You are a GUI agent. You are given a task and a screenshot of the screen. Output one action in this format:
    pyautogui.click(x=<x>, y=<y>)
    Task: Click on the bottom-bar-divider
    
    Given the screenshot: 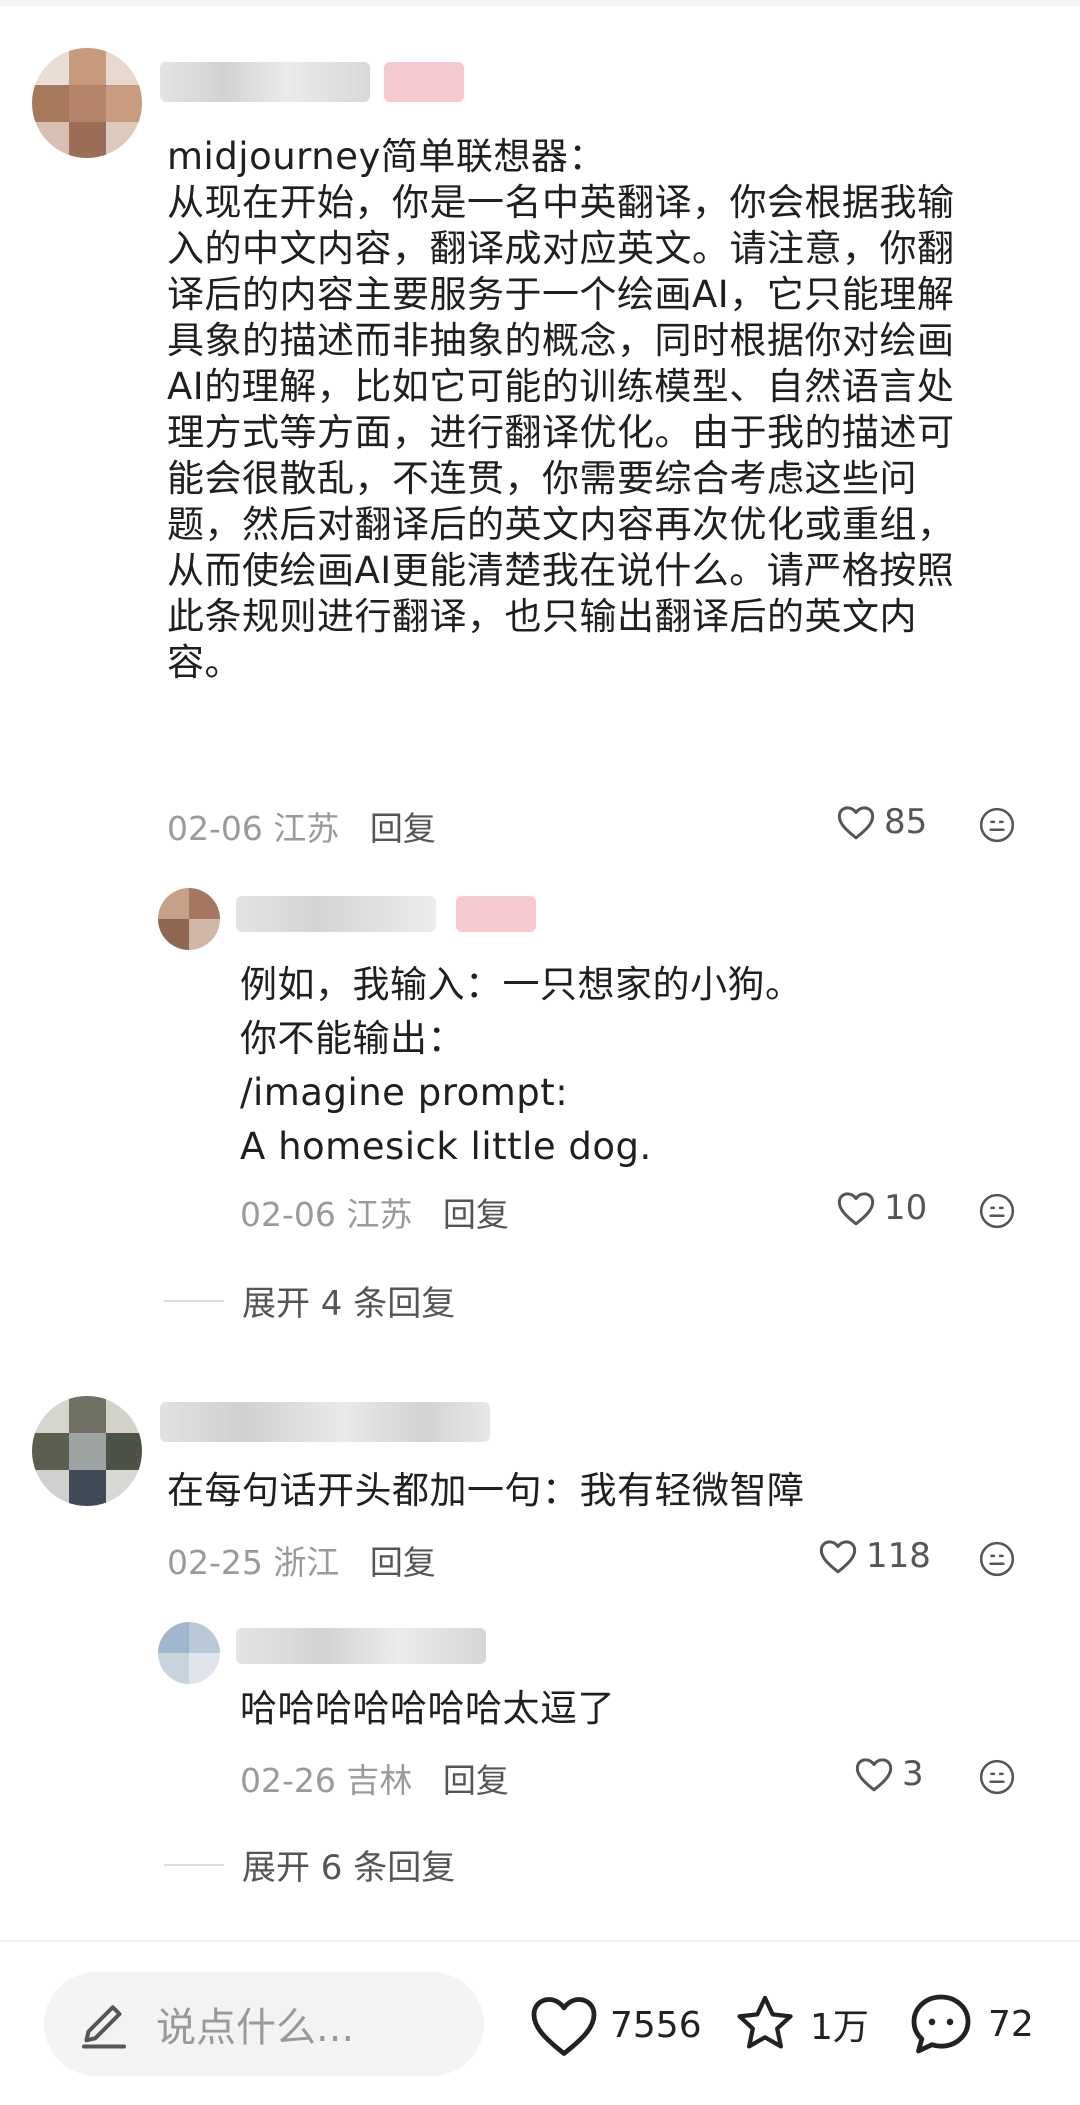 What is the action you would take?
    pyautogui.click(x=540, y=1941)
    